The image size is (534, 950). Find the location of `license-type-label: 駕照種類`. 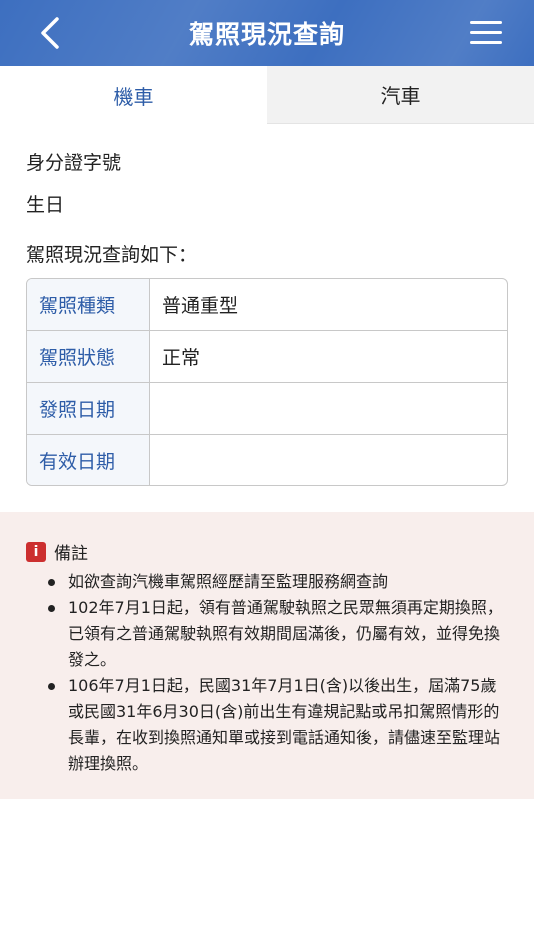

license-type-label: 駕照種類 is located at coordinates (88, 304).